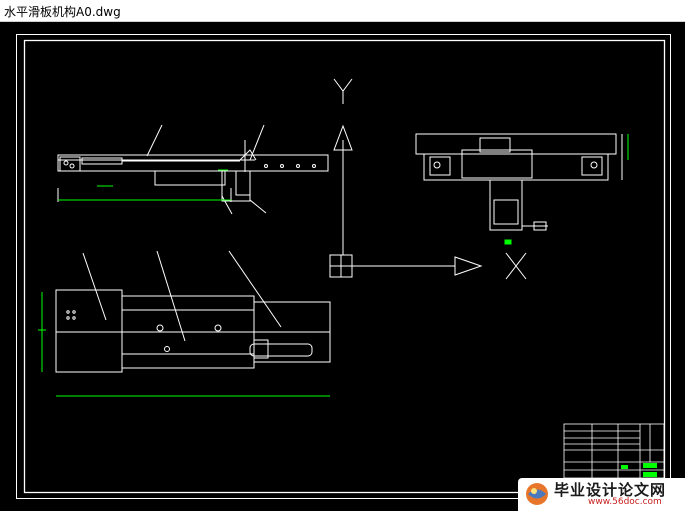 This screenshot has width=685, height=511. Describe the element at coordinates (625, 502) in the screenshot. I see `watermark-url: www.56doc.com` at that location.